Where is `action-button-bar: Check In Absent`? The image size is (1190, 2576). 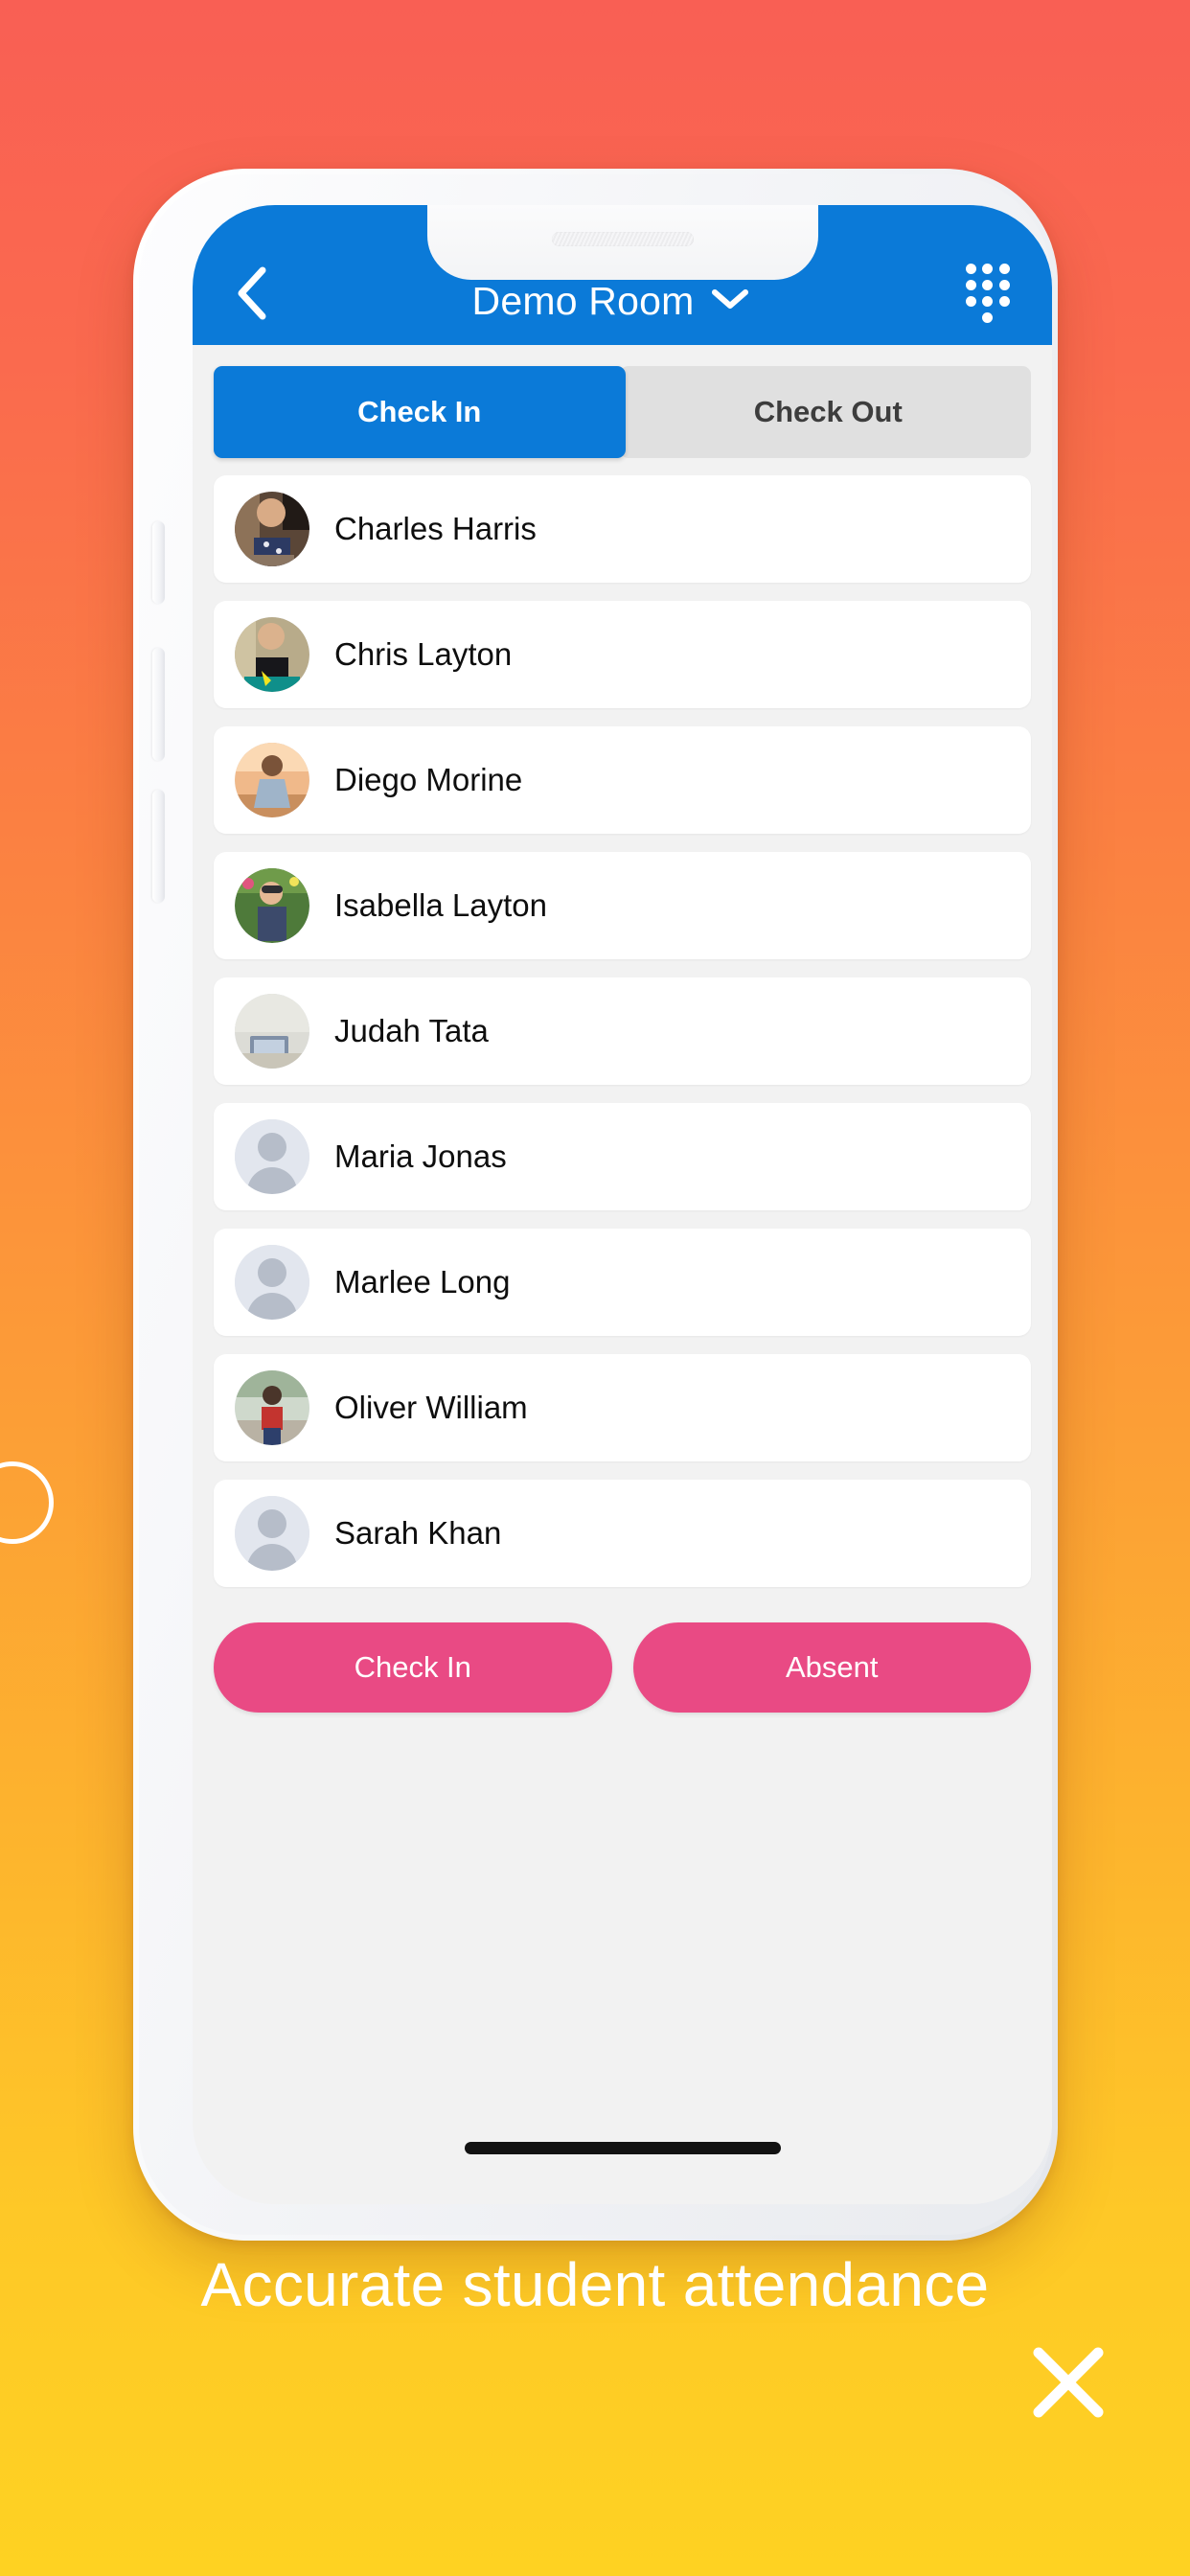
action-button-bar: Check In Absent is located at coordinates (622, 1659).